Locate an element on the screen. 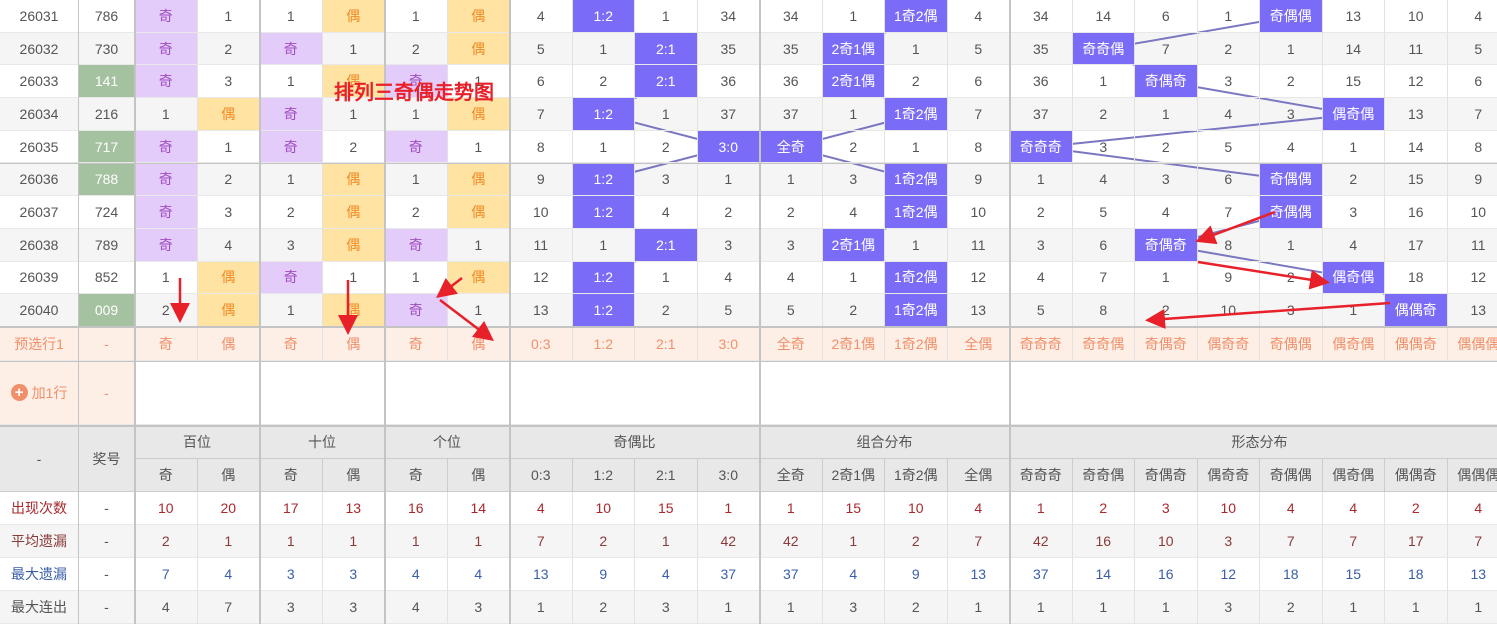 This screenshot has width=1497, height=624. preselect-option: 奇奇偶 is located at coordinates (1103, 344).